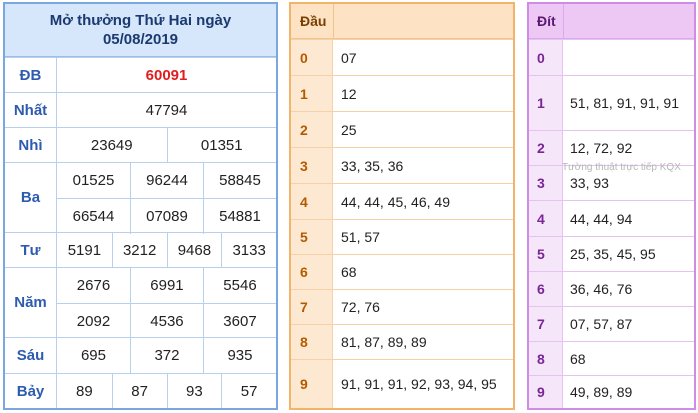 Image resolution: width=698 pixels, height=413 pixels. Describe the element at coordinates (546, 392) in the screenshot. I see `tail-digit: 9` at that location.